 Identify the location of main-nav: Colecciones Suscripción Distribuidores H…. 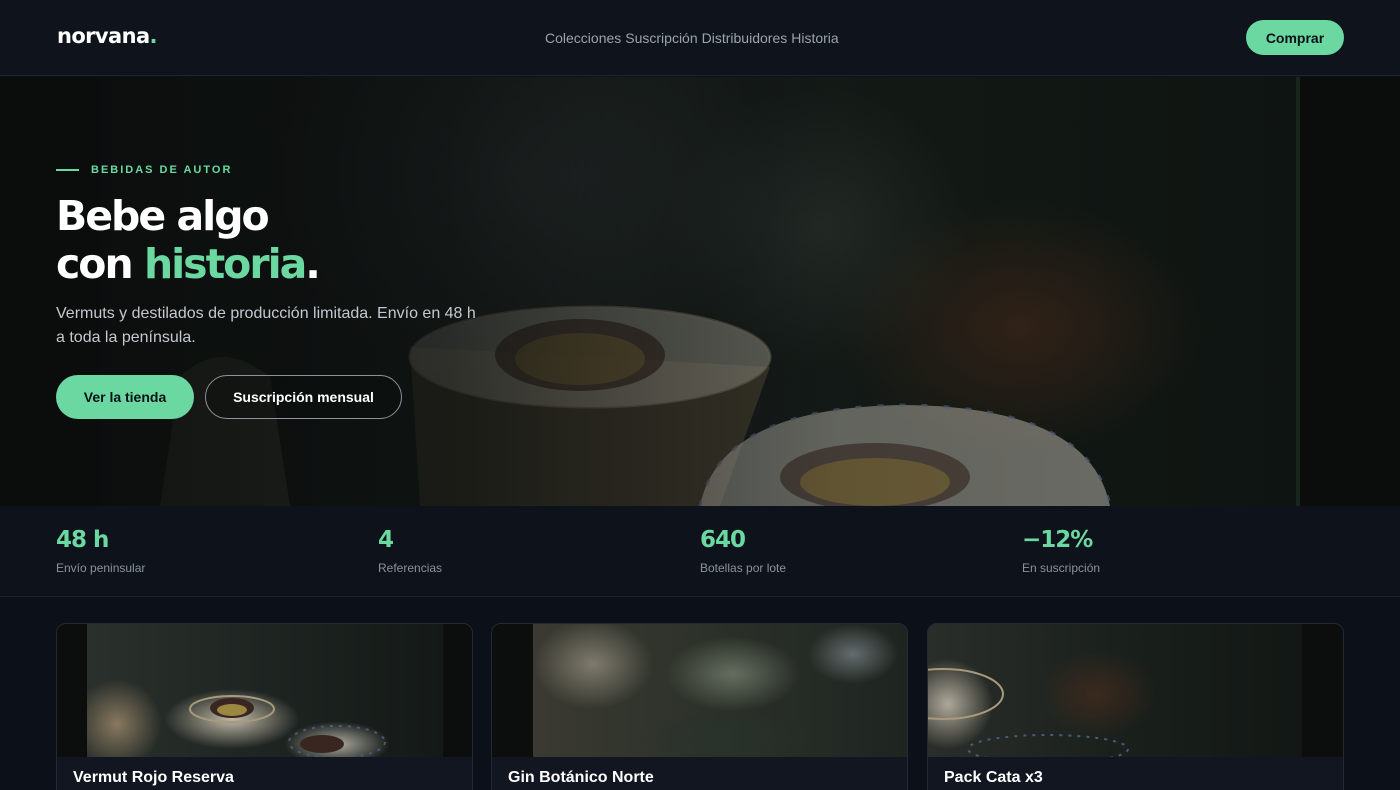
(692, 38).